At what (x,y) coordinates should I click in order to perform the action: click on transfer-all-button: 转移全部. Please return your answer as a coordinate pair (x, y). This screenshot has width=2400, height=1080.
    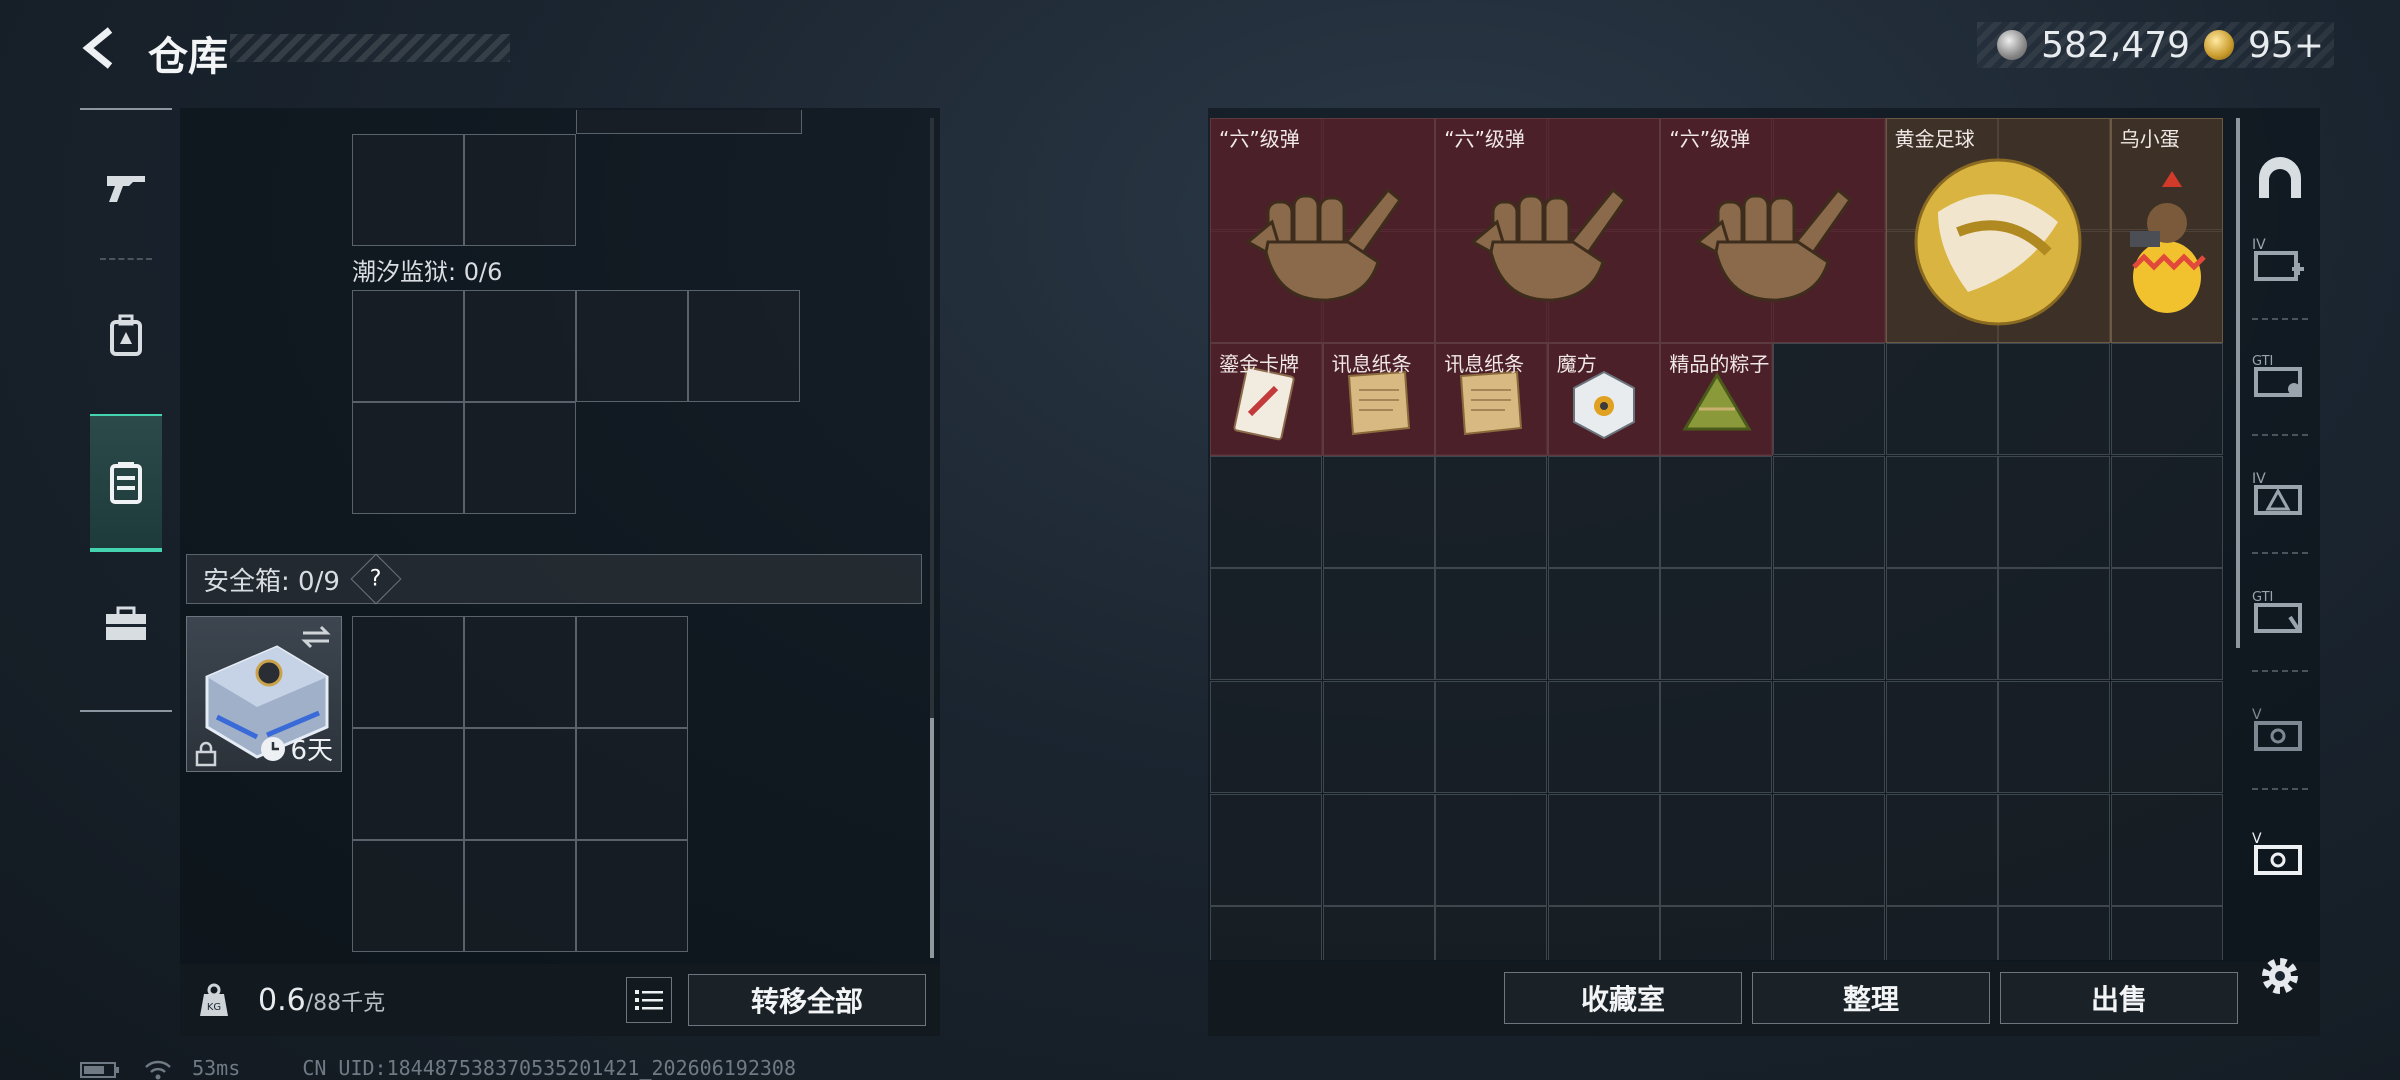
    Looking at the image, I should click on (807, 1000).